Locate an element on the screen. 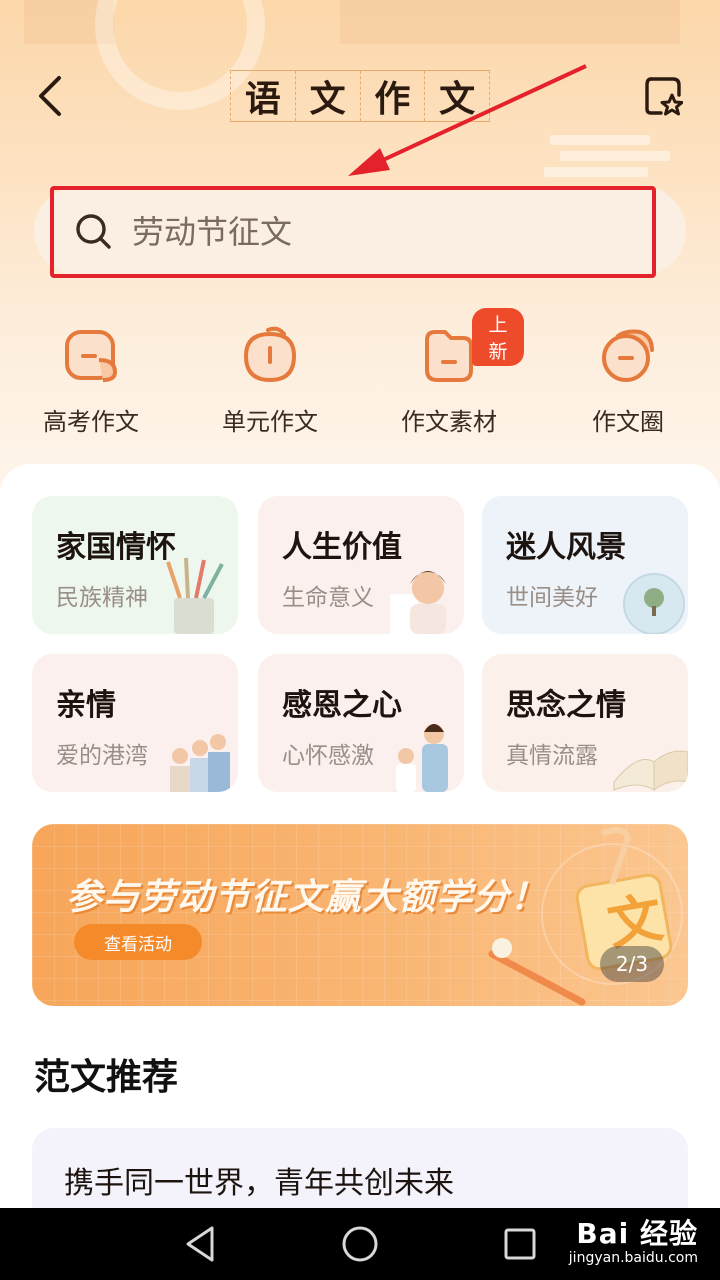  star-bookmark-icon is located at coordinates (664, 96).